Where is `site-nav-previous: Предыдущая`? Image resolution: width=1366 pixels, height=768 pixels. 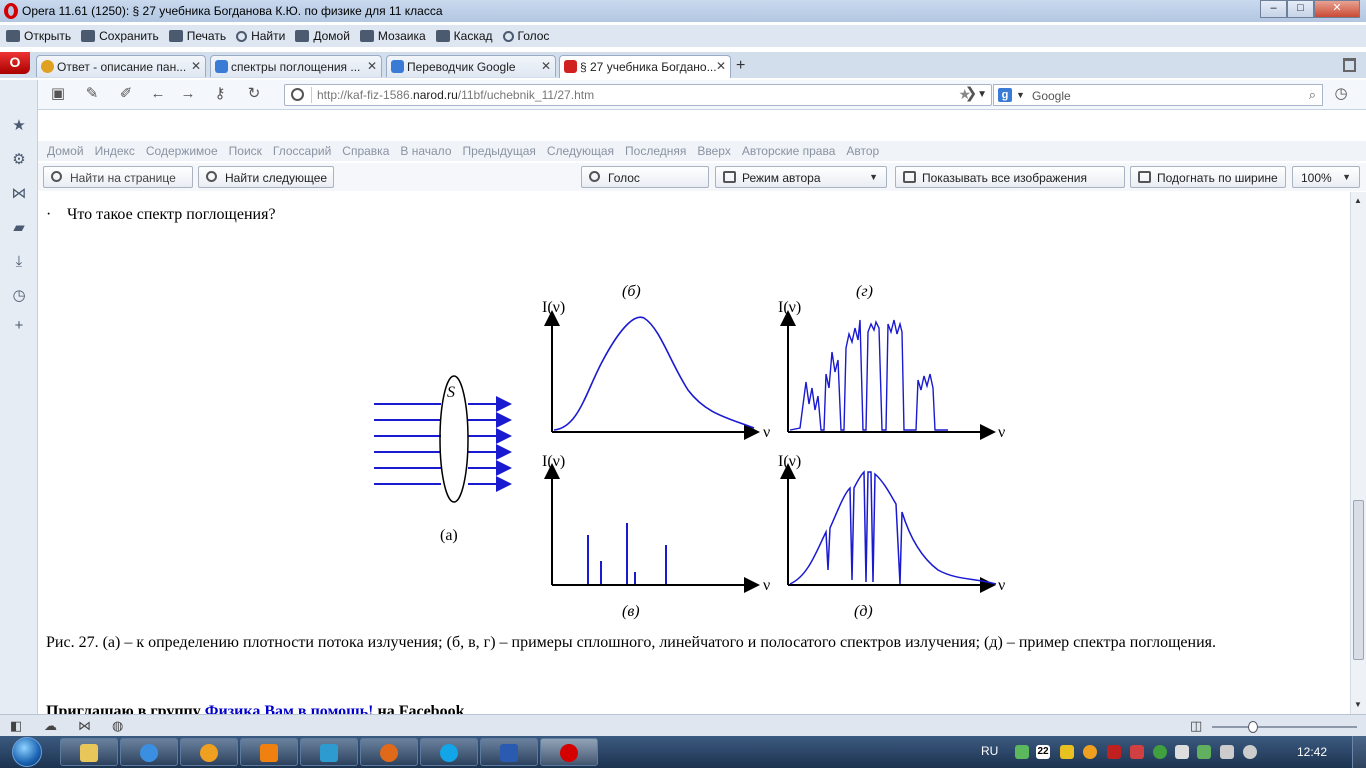
site-nav-previous: Предыдущая is located at coordinates (499, 151).